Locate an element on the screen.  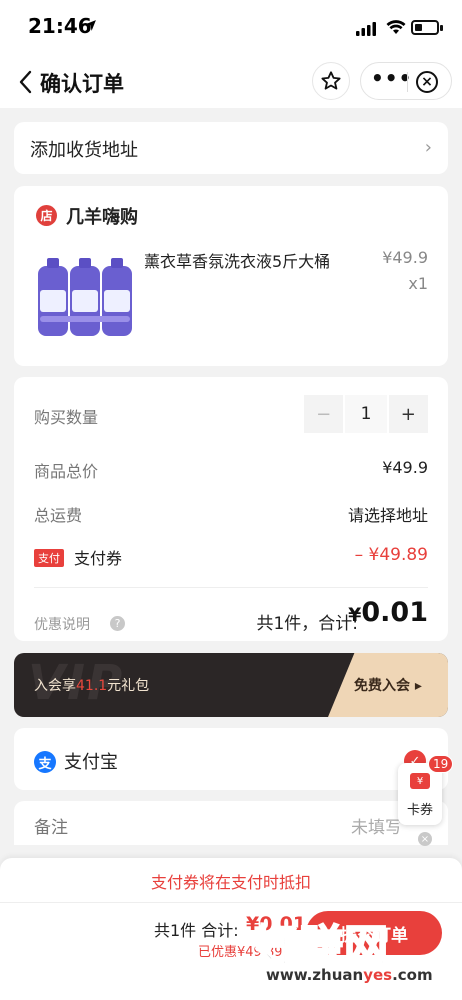
quantity-stepper: − 1 + is located at coordinates (366, 414).